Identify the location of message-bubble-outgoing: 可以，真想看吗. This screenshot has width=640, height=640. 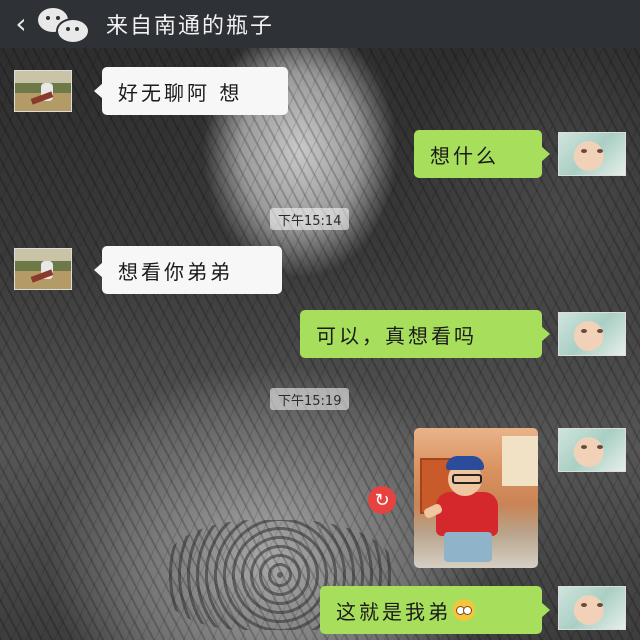
(425, 334).